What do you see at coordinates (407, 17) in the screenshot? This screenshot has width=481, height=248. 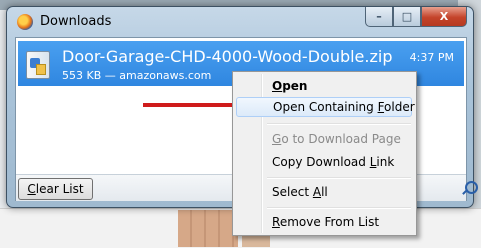 I see `maximize-button: □` at bounding box center [407, 17].